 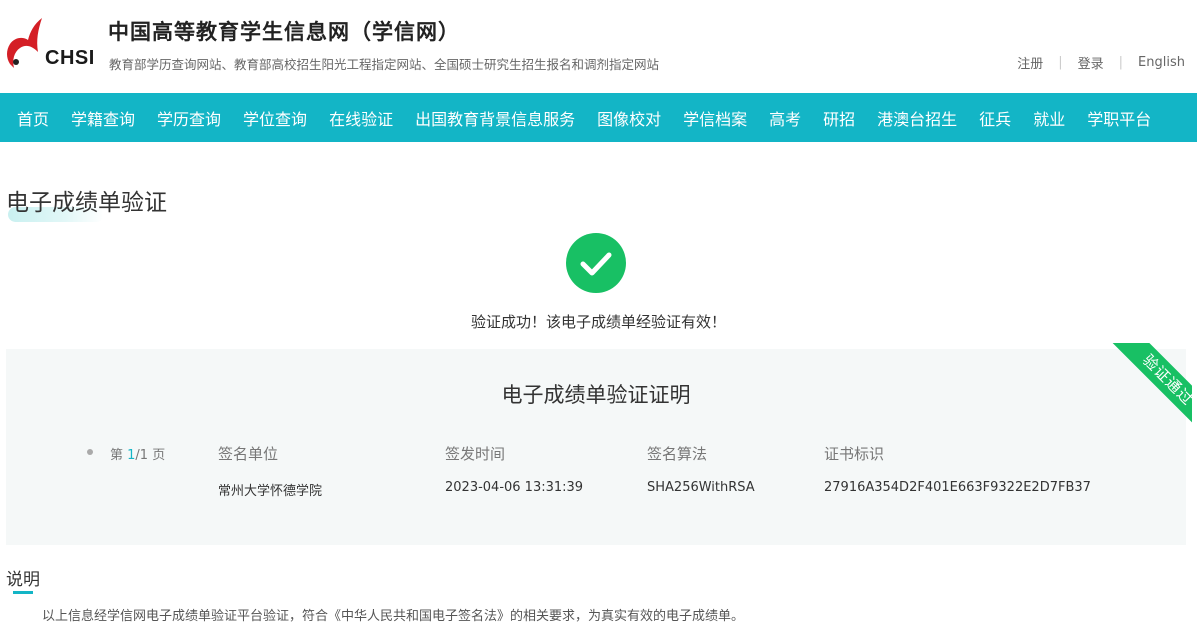 What do you see at coordinates (24, 43) in the screenshot?
I see `chsi-logo-icon` at bounding box center [24, 43].